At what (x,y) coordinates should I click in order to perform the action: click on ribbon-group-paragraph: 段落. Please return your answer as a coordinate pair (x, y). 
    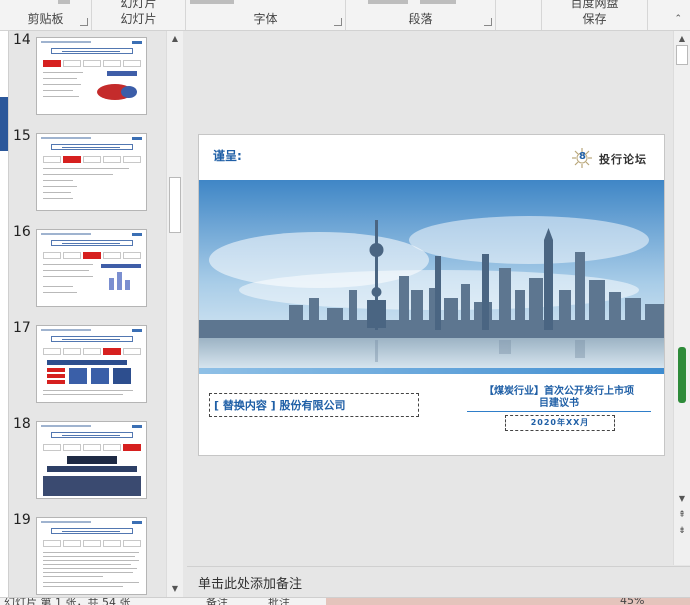
    Looking at the image, I should click on (421, 15).